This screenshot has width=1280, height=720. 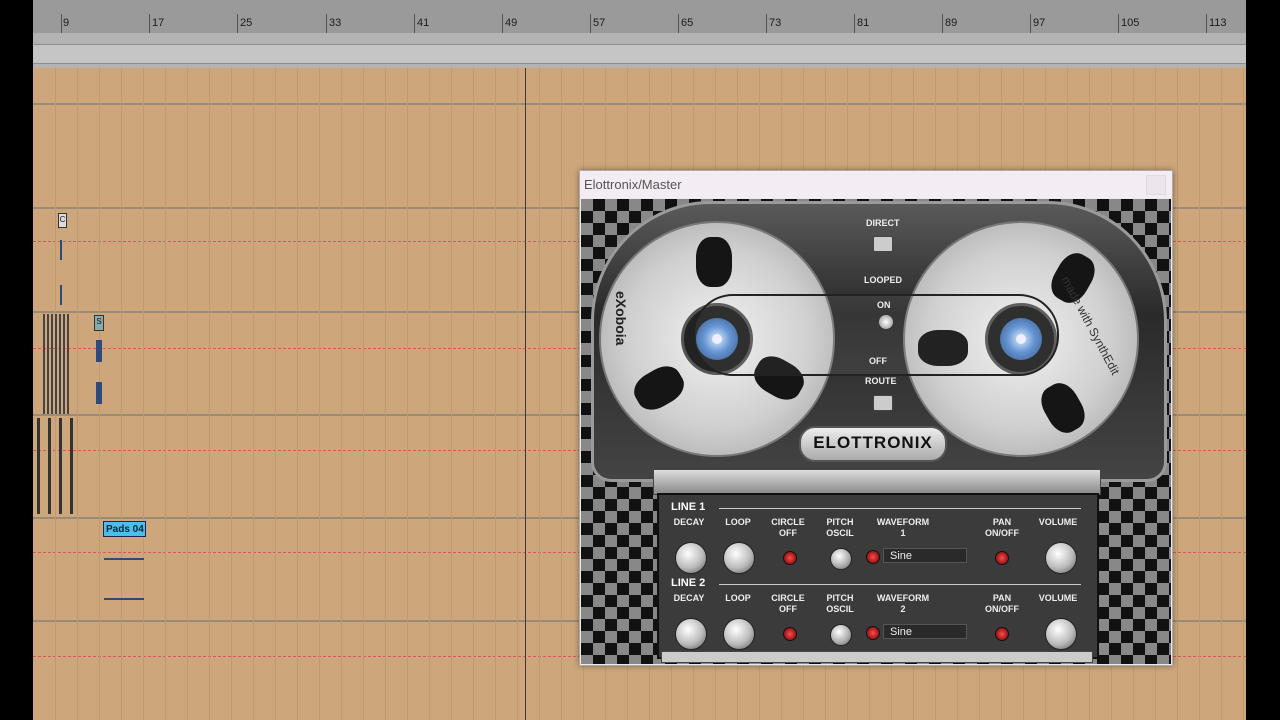 I want to click on line2-pitch-knob, so click(x=841, y=635).